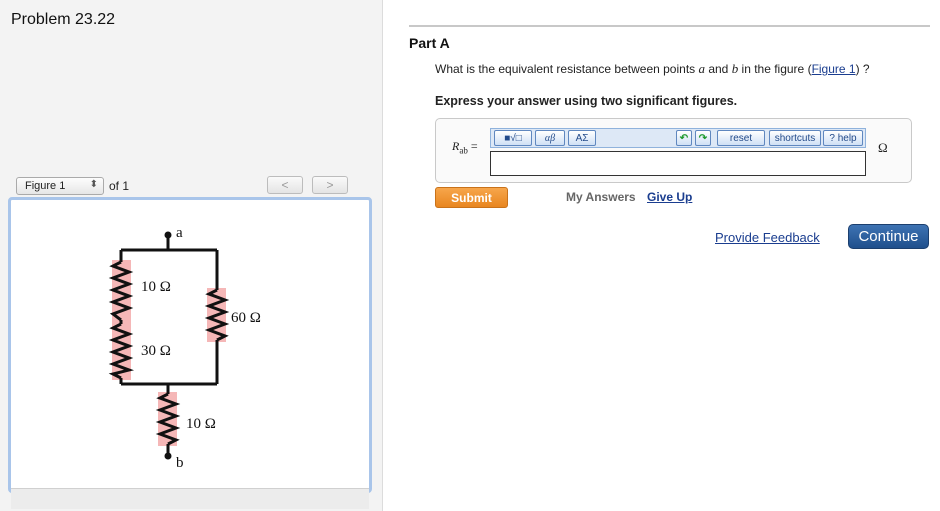 This screenshot has width=940, height=511. Describe the element at coordinates (119, 186) in the screenshot. I see `figure-count: of 1` at that location.